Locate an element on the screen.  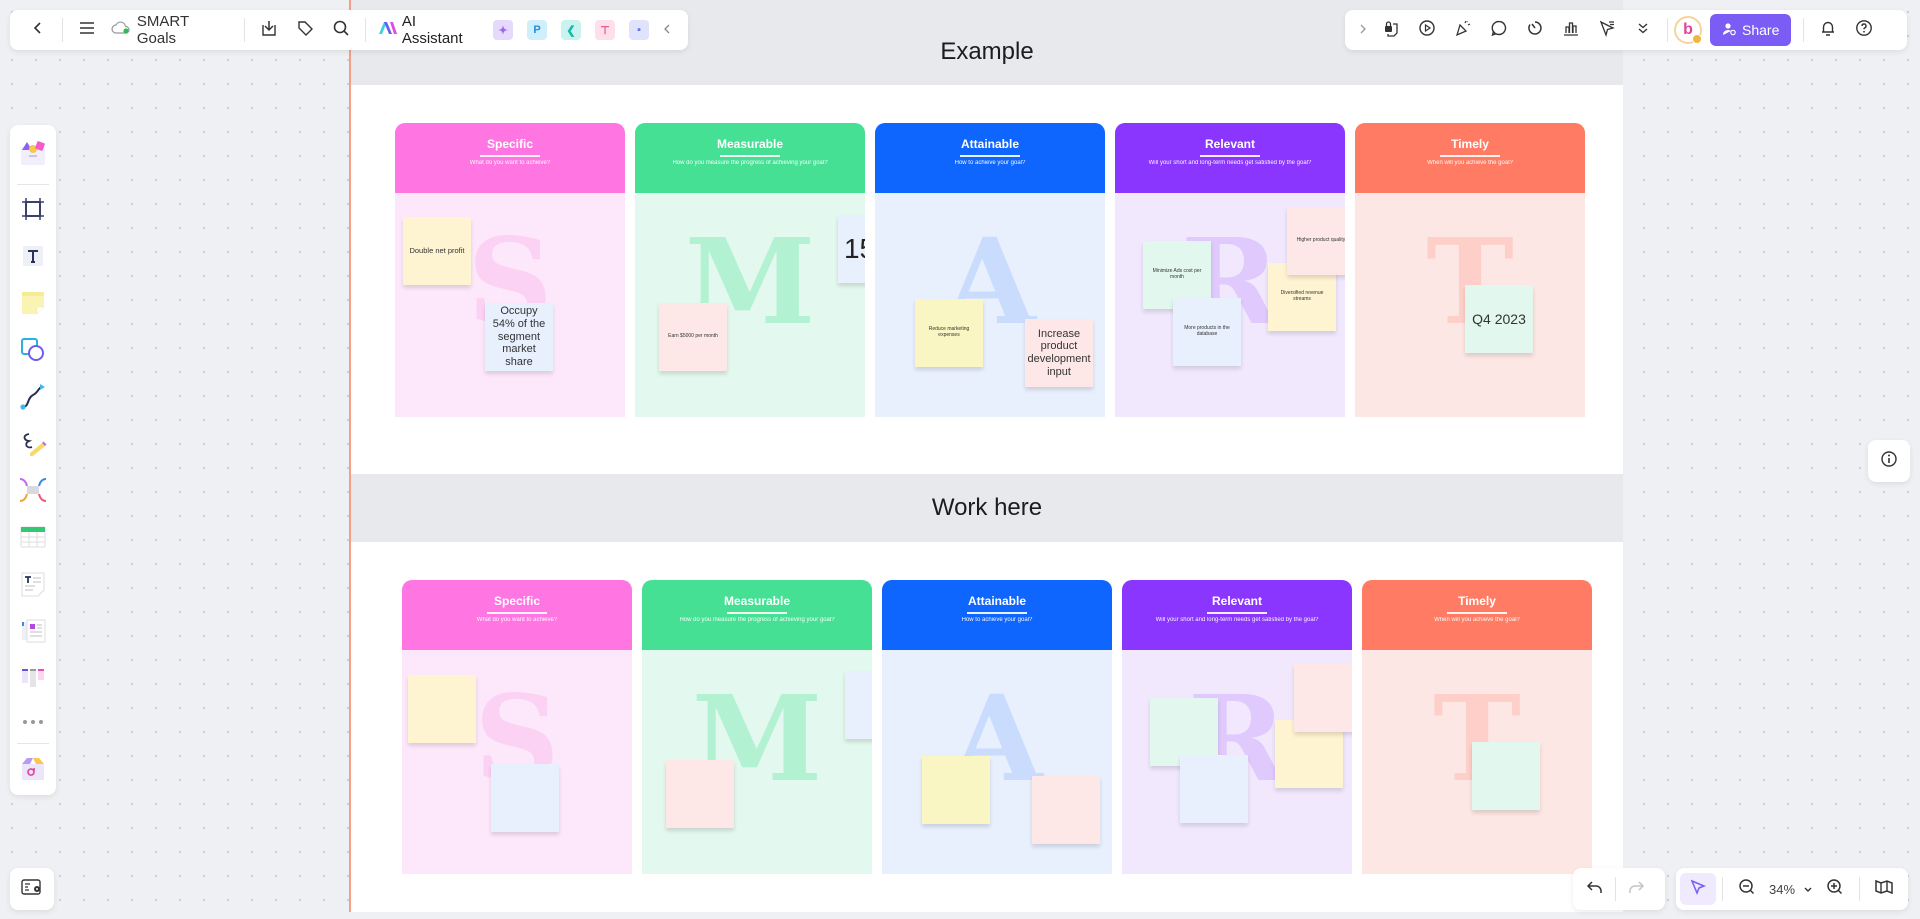
help-button is located at coordinates (1864, 30).